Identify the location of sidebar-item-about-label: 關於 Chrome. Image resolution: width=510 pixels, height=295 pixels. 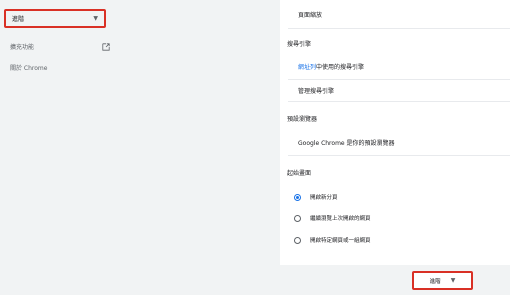
(29, 68).